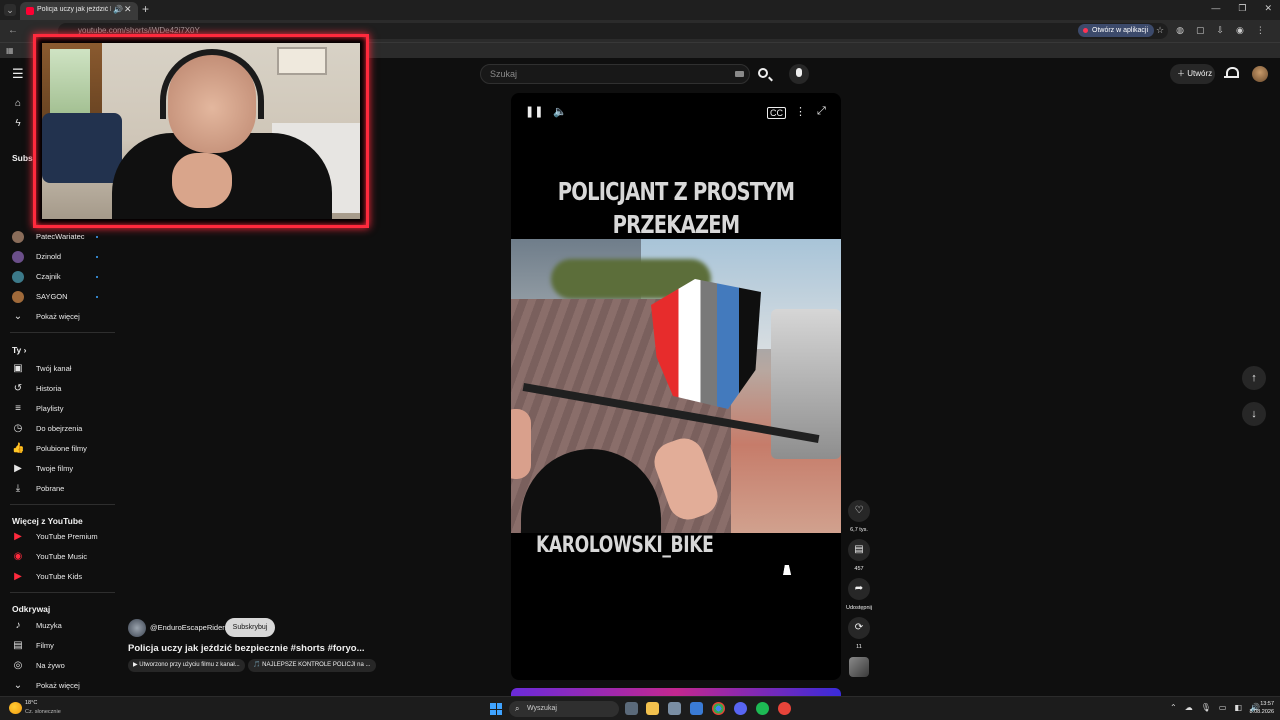  I want to click on sidebar-item-downloads: ⤓ Pobrane, so click(59, 489).